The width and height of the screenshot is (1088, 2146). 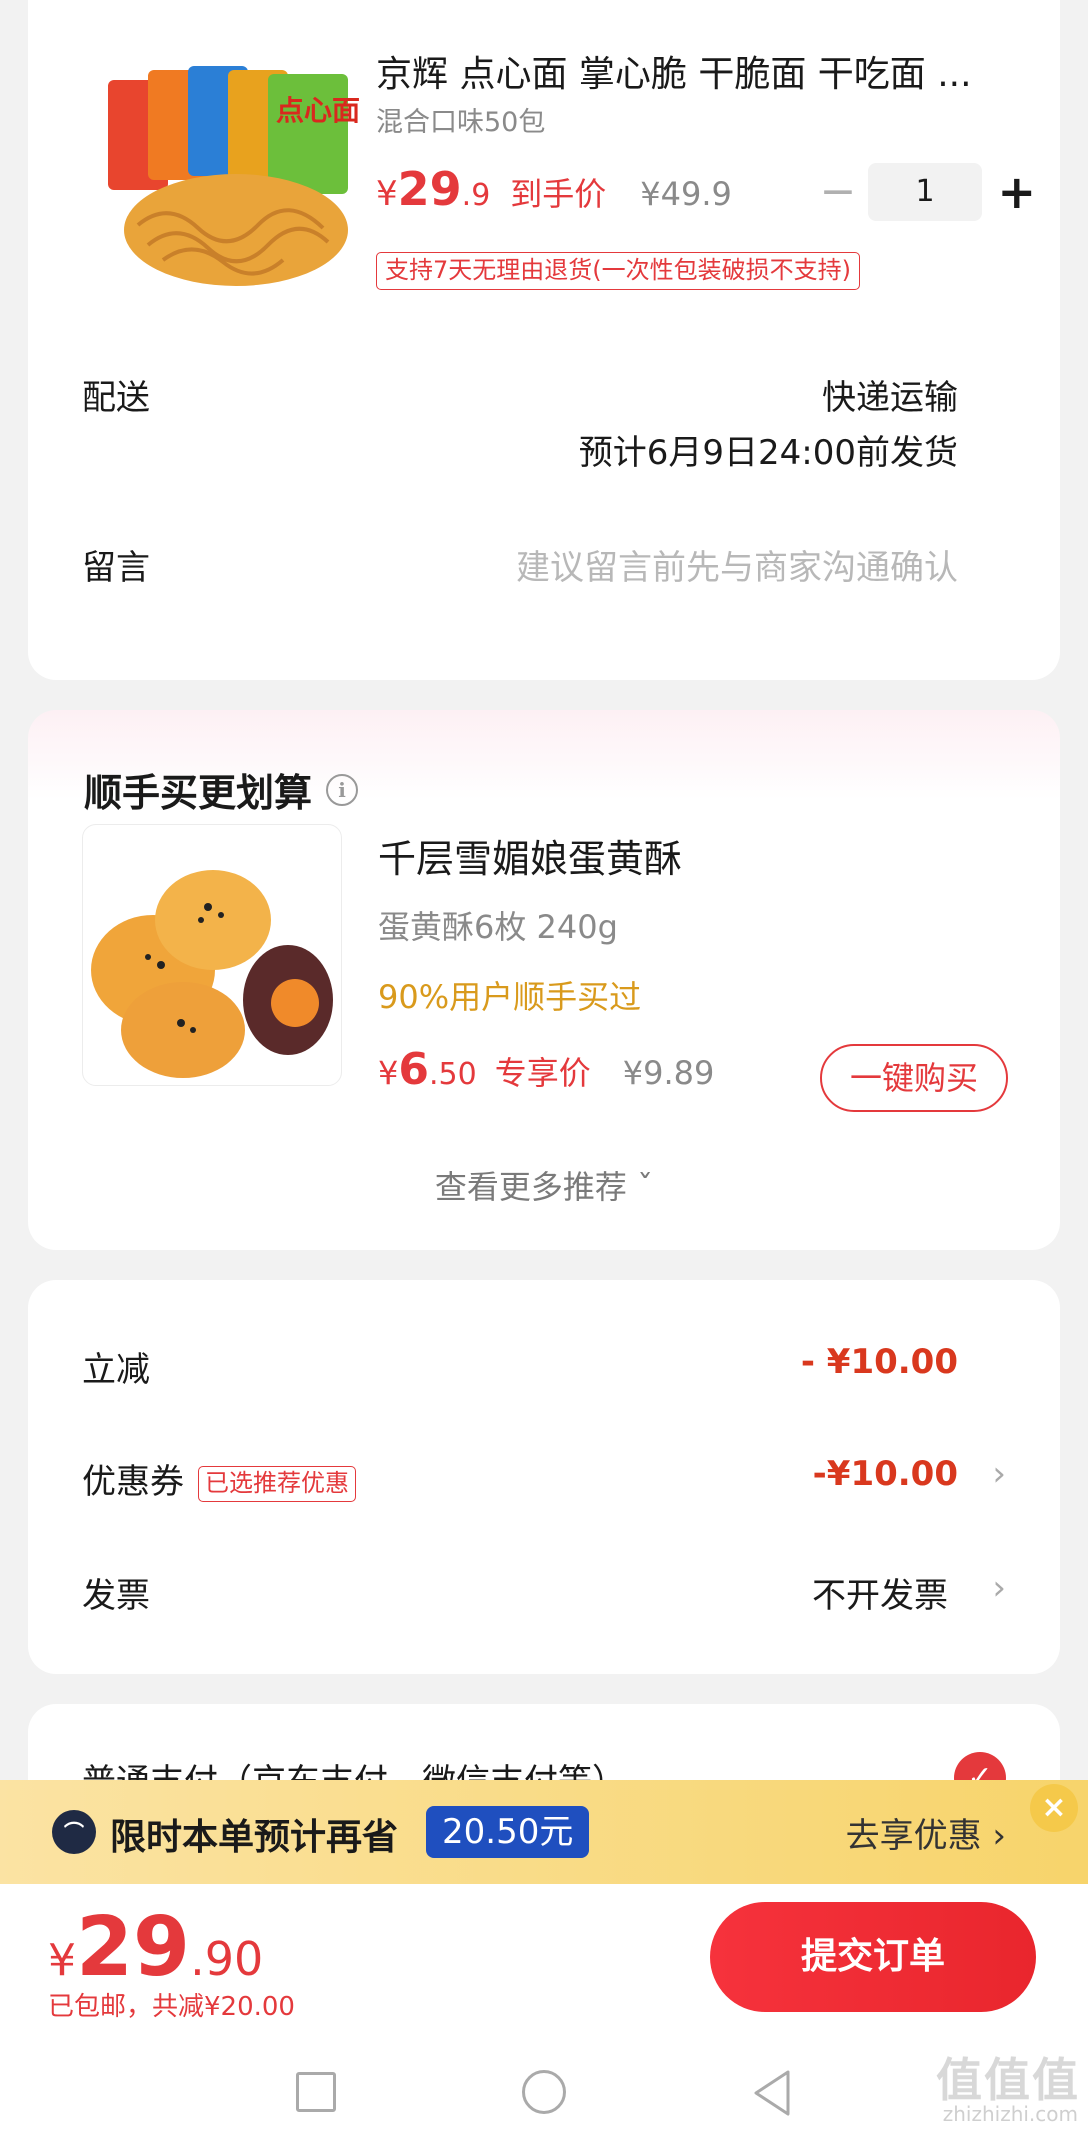 What do you see at coordinates (171, 2007) in the screenshot?
I see `shipping-note: 已包邮，共减¥20.00` at bounding box center [171, 2007].